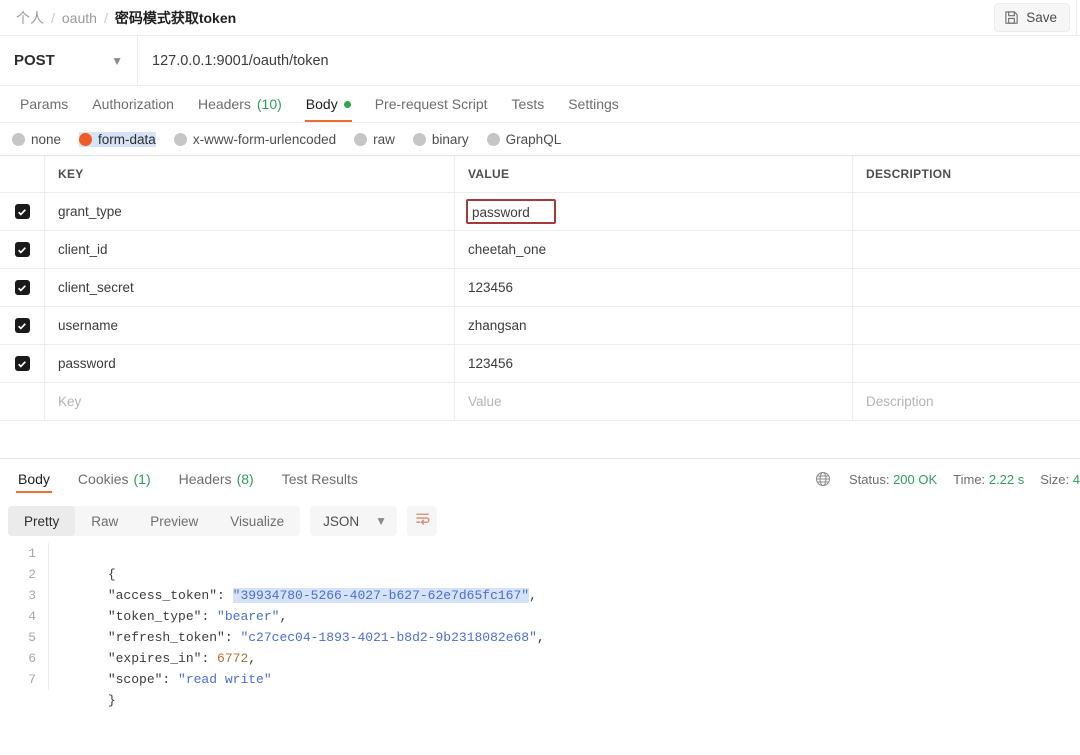 This screenshot has height=755, width=1080. I want to click on row-key-input: client_id, so click(250, 249).